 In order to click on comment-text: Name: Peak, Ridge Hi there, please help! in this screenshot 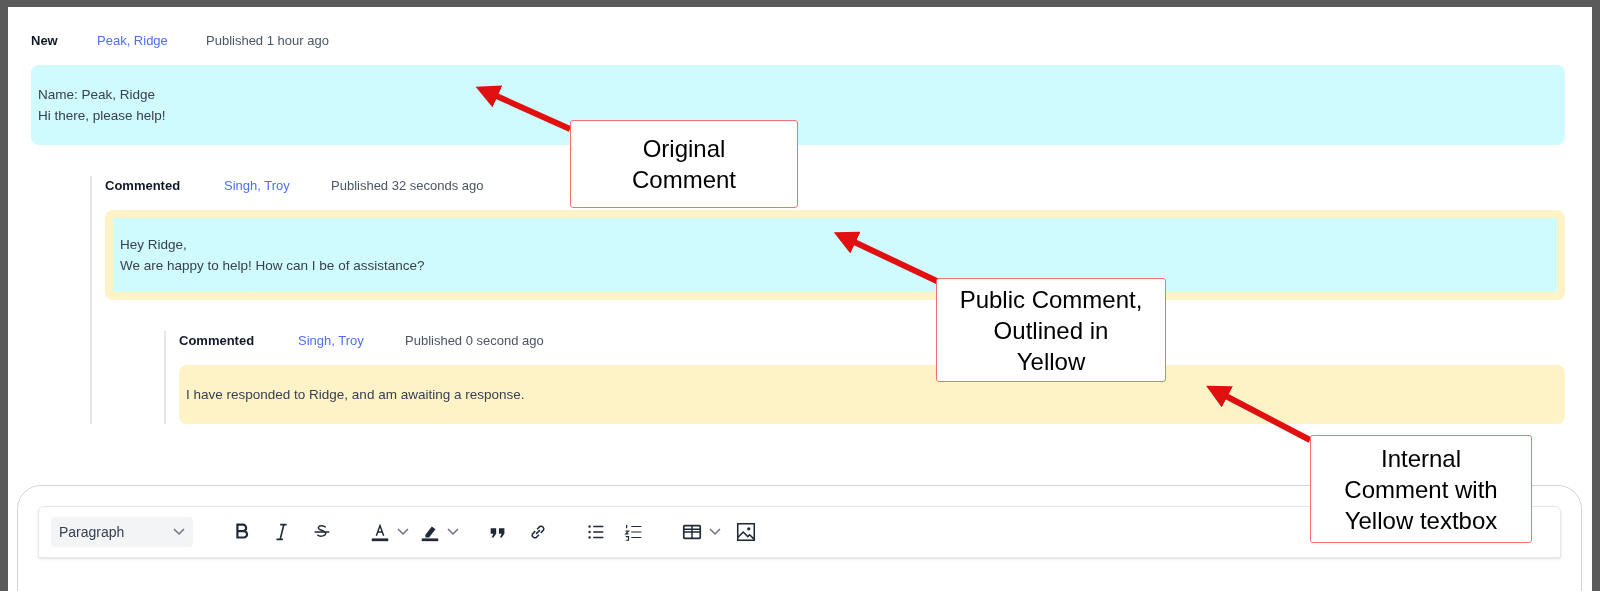, I will do `click(102, 105)`.